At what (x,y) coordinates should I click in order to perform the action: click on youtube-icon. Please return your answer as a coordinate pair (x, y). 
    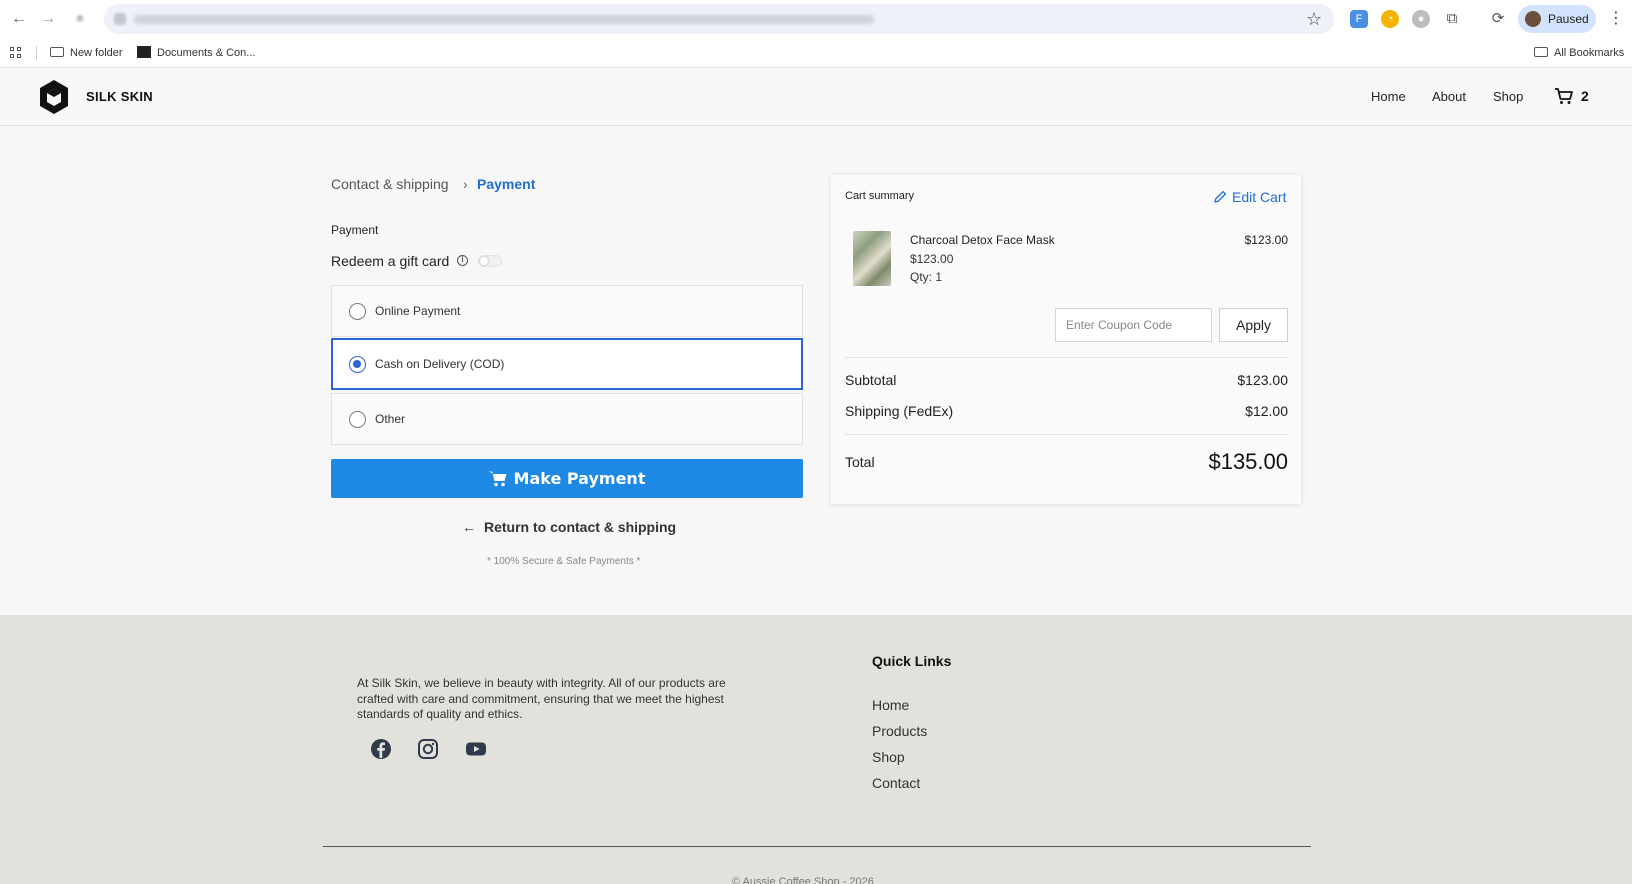
    Looking at the image, I should click on (476, 749).